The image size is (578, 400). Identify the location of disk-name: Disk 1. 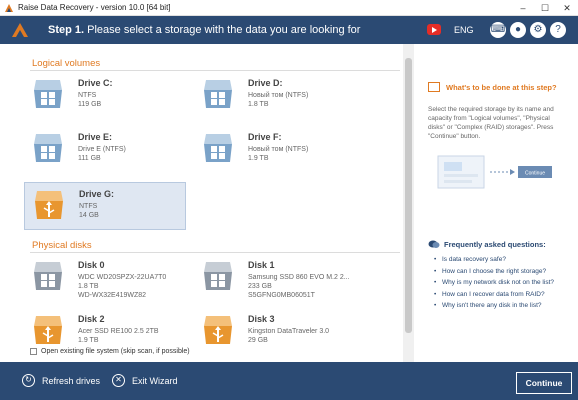
(261, 265).